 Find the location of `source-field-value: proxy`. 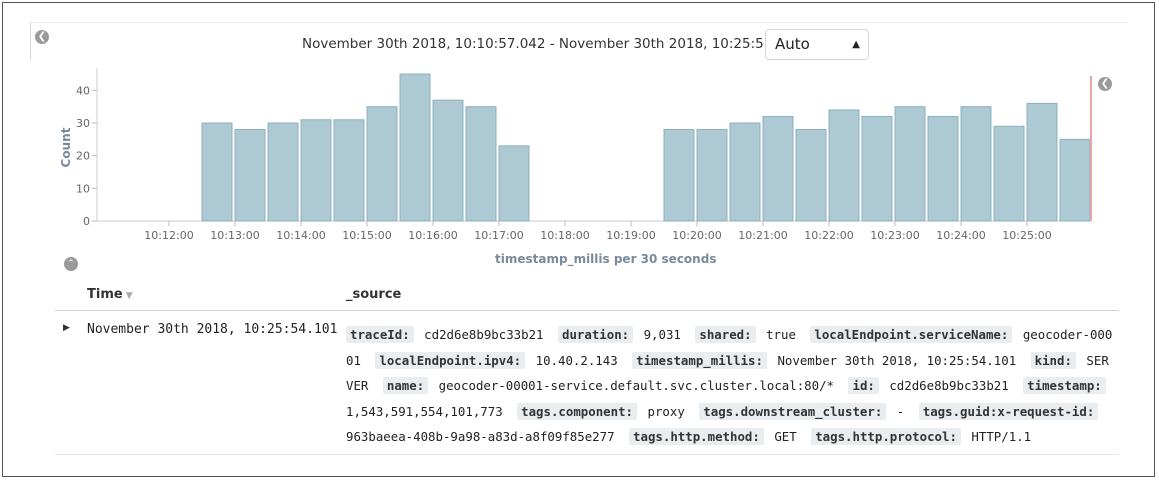

source-field-value: proxy is located at coordinates (666, 411).